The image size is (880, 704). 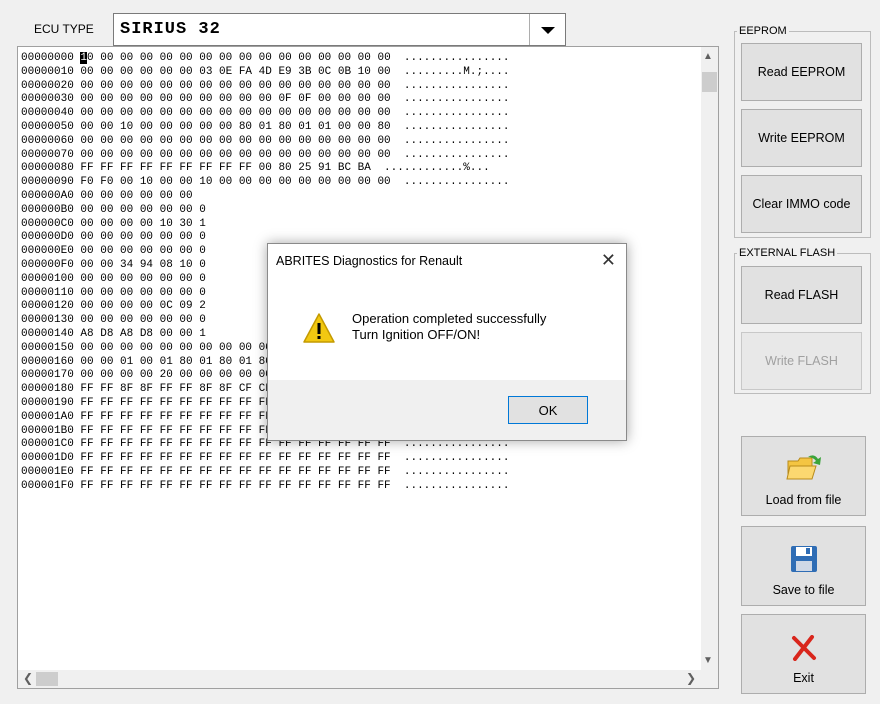 What do you see at coordinates (708, 660) in the screenshot?
I see `scroll-down-icon: ▼` at bounding box center [708, 660].